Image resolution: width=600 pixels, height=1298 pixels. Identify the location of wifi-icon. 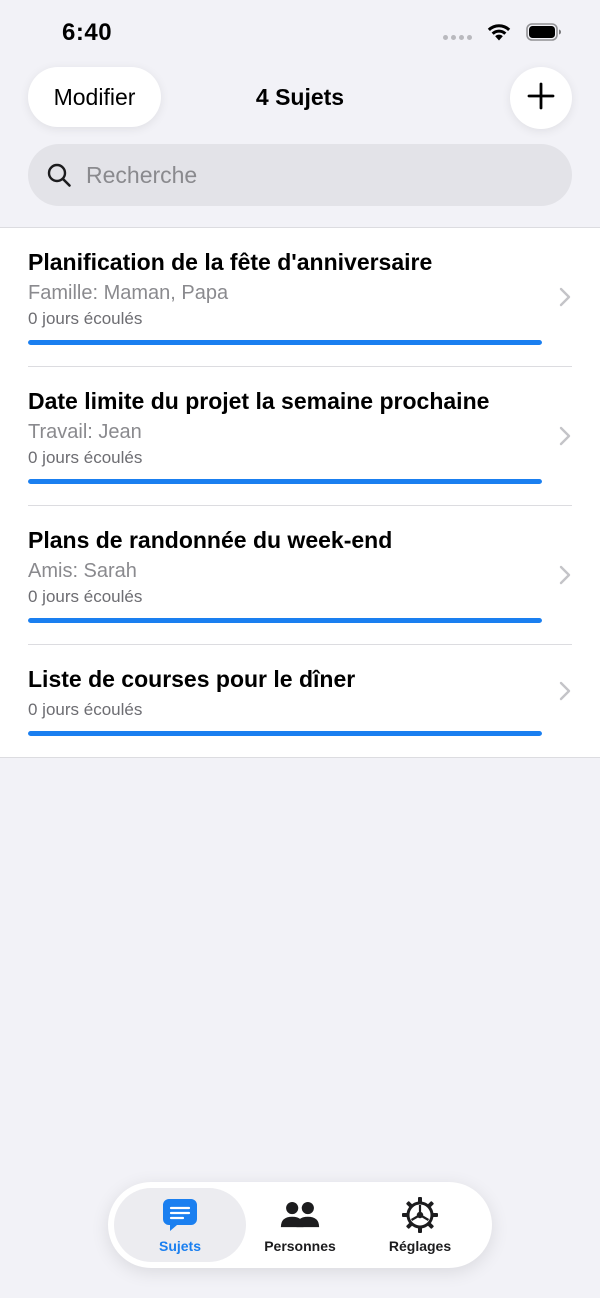
(499, 34).